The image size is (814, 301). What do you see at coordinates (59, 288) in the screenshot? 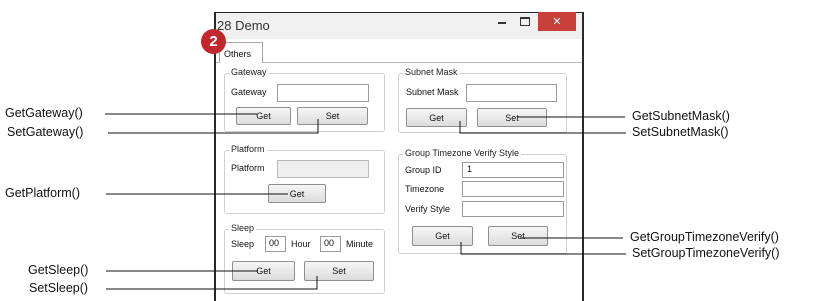
I see `callout-set-sleep: SetSleep()` at bounding box center [59, 288].